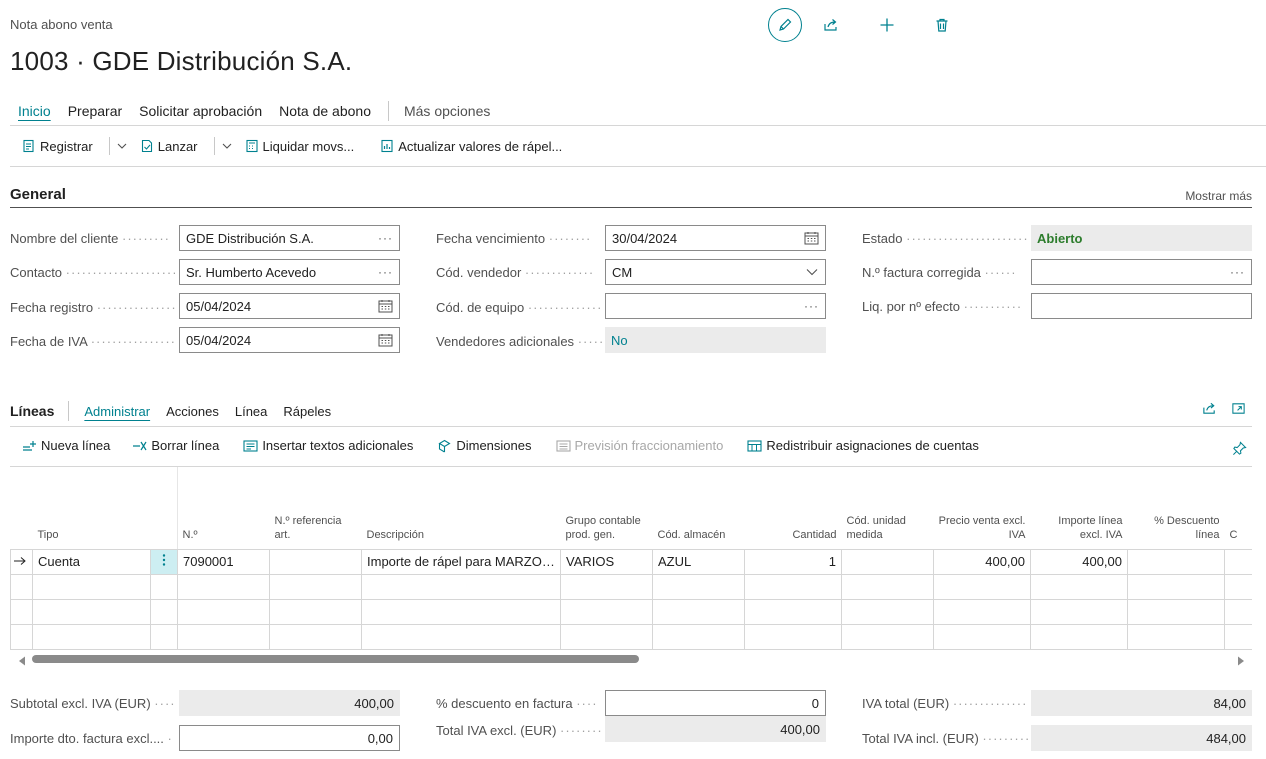 This screenshot has width=1266, height=759. I want to click on pin-icon, so click(1239, 447).